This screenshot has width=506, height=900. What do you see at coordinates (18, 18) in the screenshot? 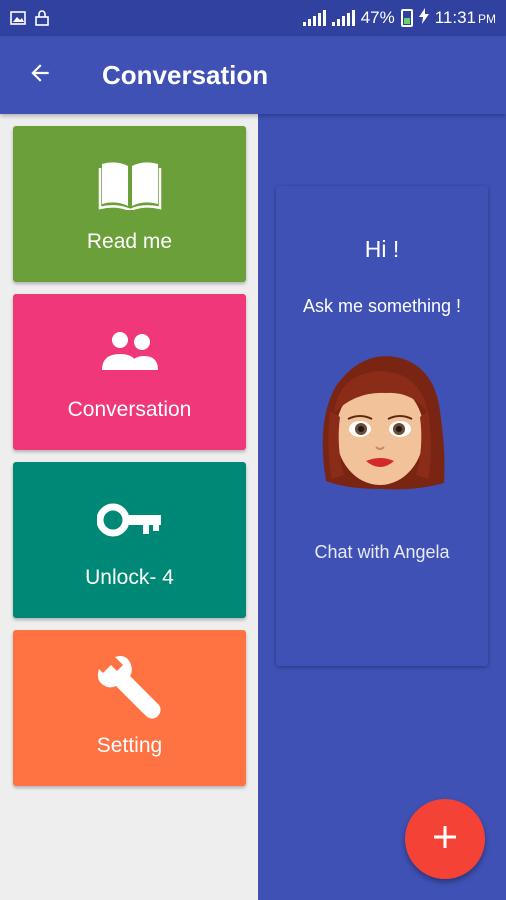
I see `image-icon` at bounding box center [18, 18].